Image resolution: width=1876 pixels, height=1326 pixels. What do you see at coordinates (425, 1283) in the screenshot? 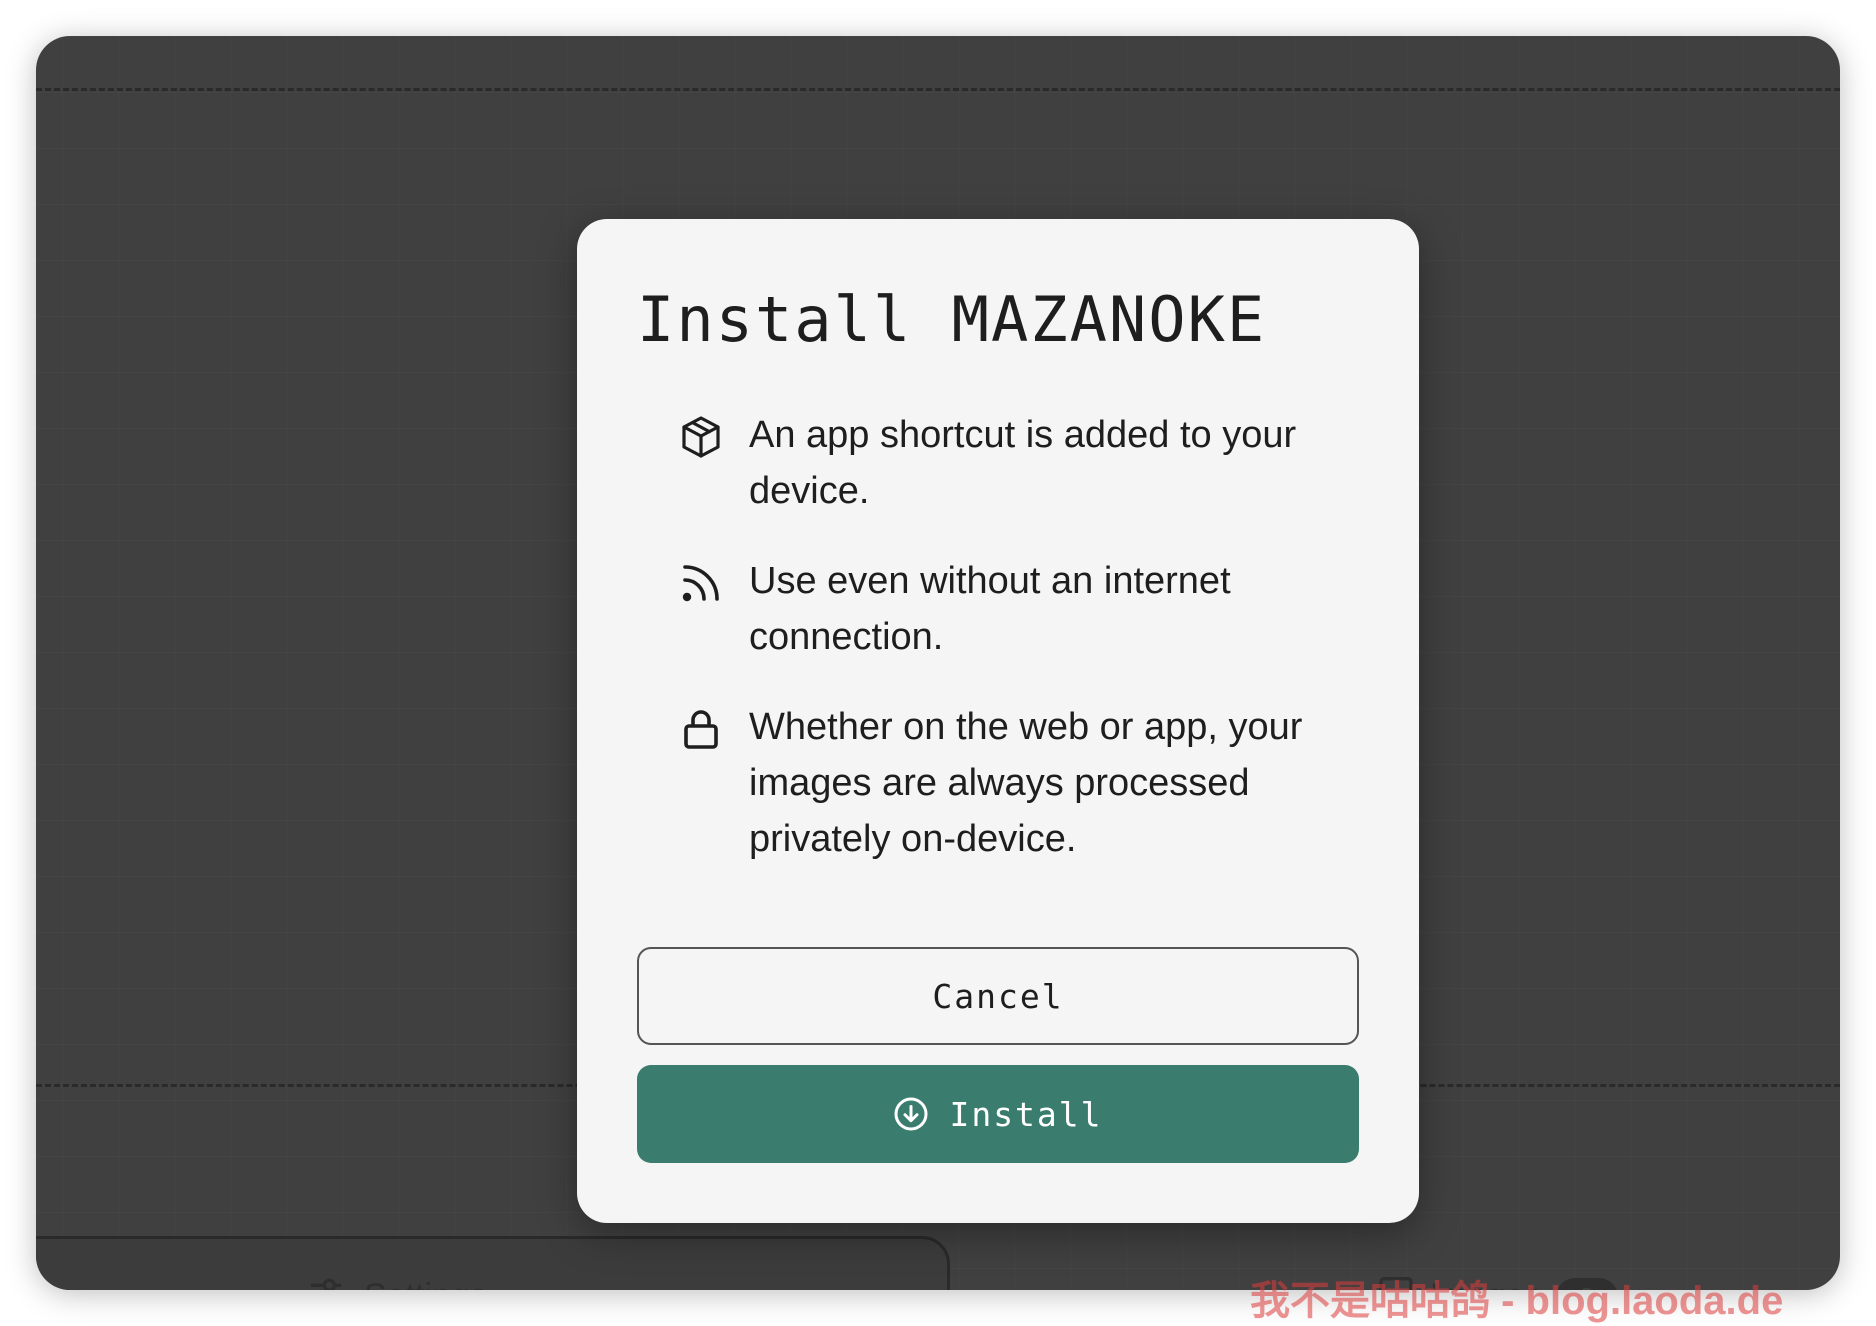
I see `settings-label: Settings` at bounding box center [425, 1283].